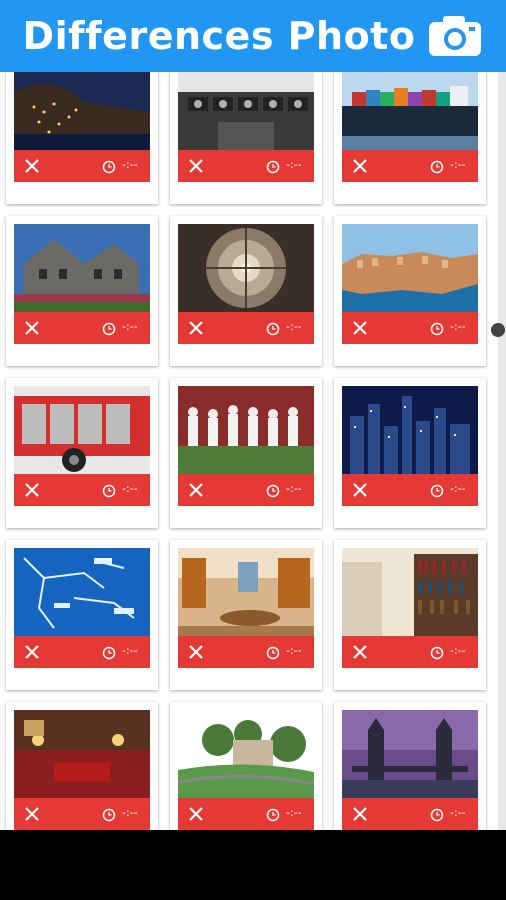 This screenshot has width=506, height=900. I want to click on scrollbar-track, so click(502, 451).